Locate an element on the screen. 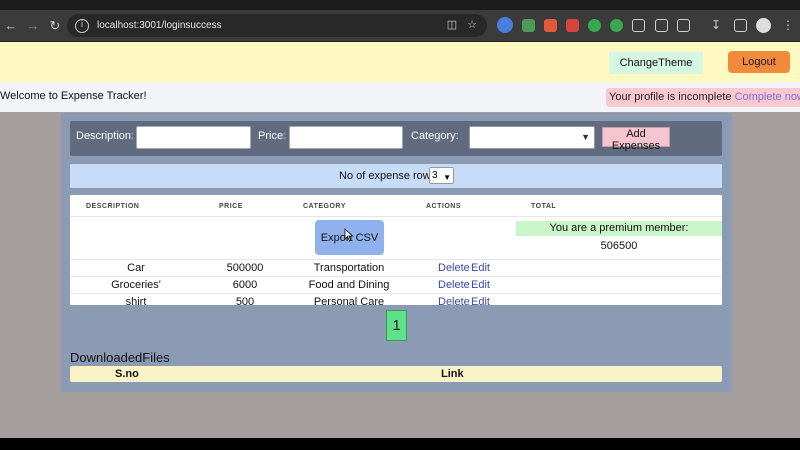 This screenshot has width=800, height=450. downloaded-files-header: S.no Link is located at coordinates (396, 374).